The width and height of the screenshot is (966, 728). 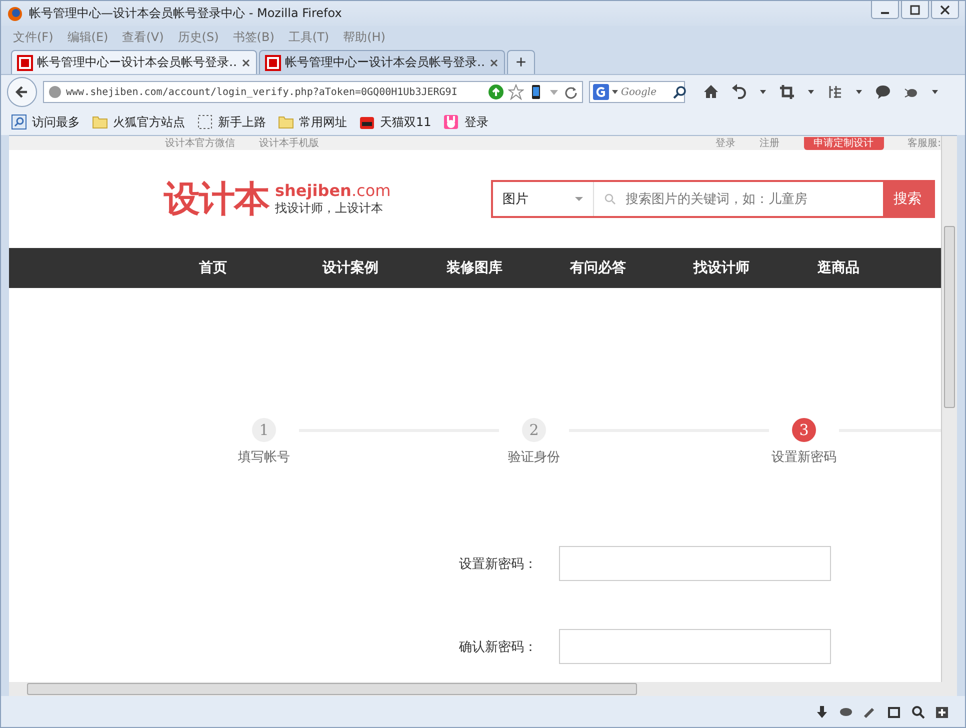 I want to click on bookmark-item: 天猫双11, so click(x=395, y=122).